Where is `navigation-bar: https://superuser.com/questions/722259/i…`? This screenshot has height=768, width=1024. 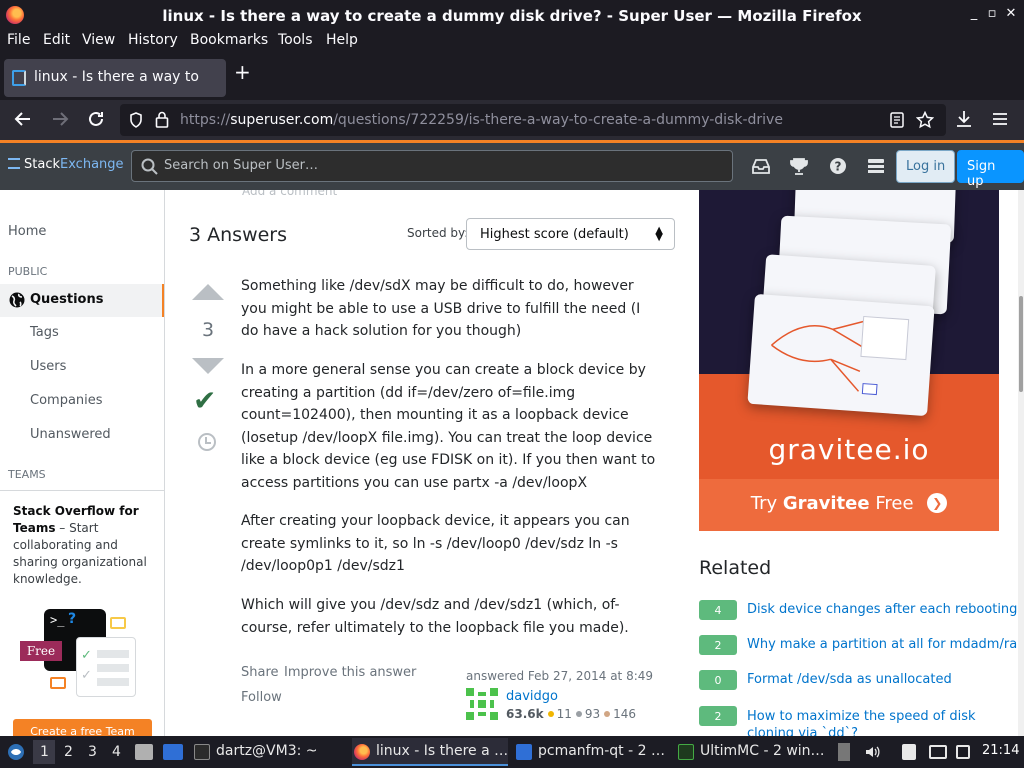 navigation-bar: https://superuser.com/questions/722259/i… is located at coordinates (512, 120).